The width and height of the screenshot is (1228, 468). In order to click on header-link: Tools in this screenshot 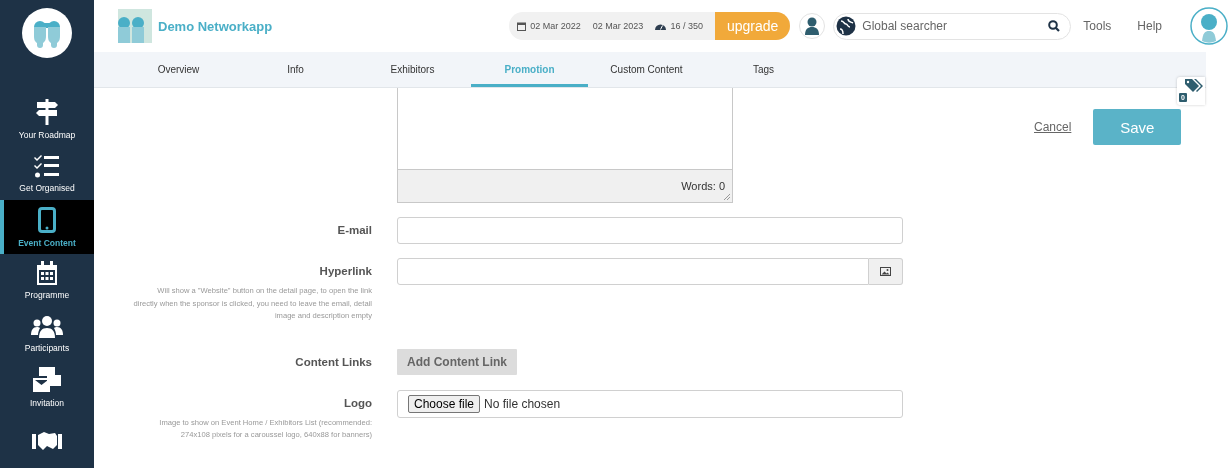, I will do `click(1097, 26)`.